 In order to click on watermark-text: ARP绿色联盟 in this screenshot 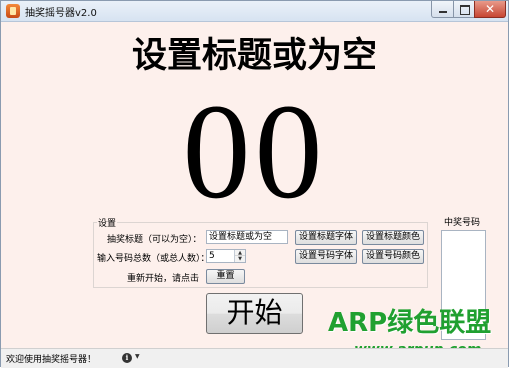, I will do `click(410, 323)`.